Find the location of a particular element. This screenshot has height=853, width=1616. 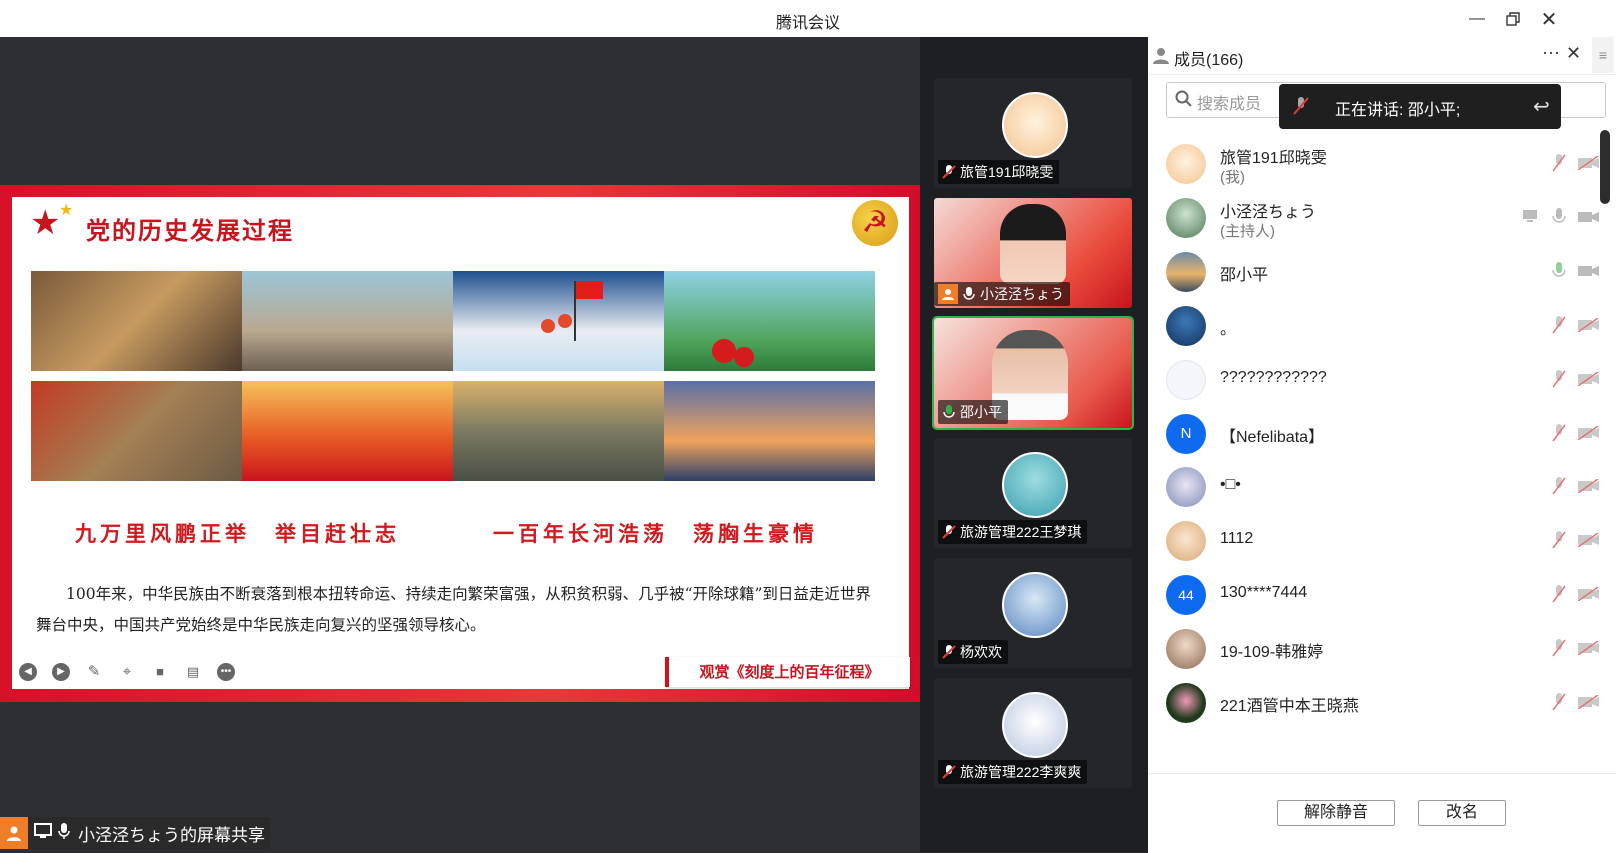

member-row: 小泾泾ちょう (主持人) is located at coordinates (1382, 218).